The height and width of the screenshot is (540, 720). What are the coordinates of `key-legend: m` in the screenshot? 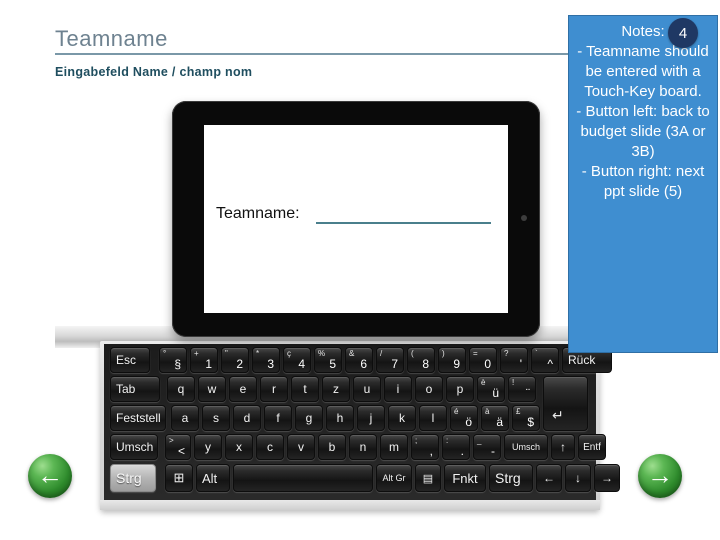 It's located at (394, 447).